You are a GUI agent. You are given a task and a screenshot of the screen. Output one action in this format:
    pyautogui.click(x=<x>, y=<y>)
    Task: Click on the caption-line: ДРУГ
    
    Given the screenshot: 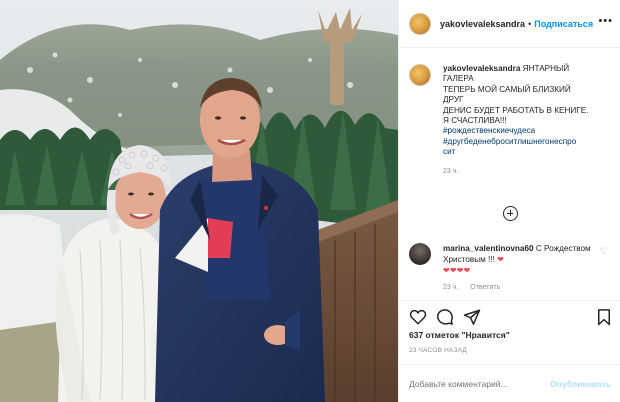 What is the action you would take?
    pyautogui.click(x=453, y=100)
    